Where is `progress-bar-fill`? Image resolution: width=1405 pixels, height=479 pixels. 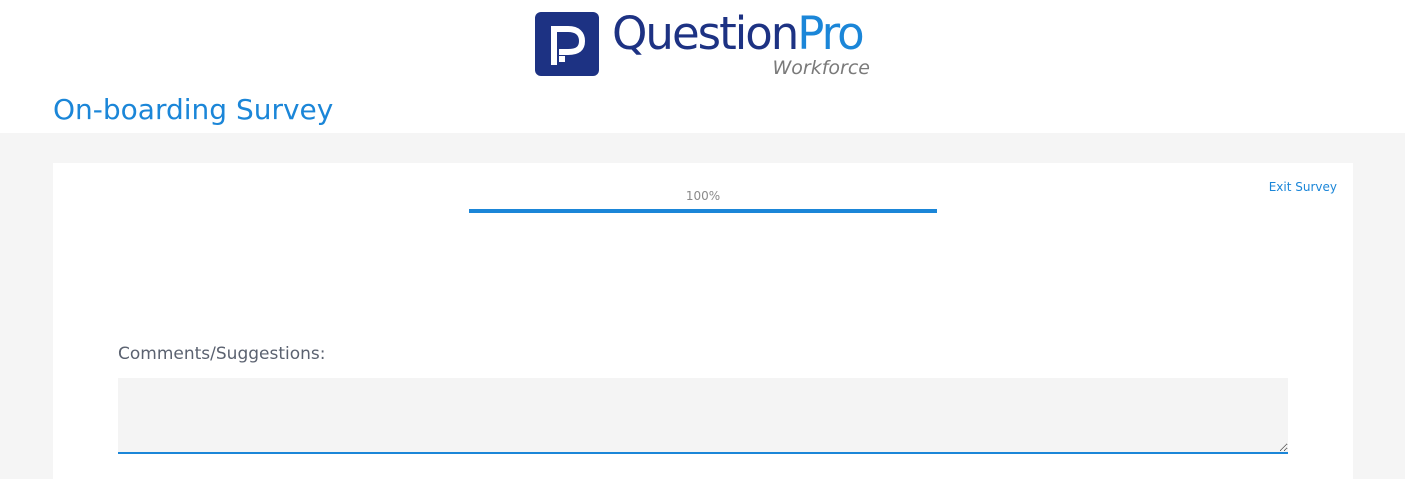
progress-bar-fill is located at coordinates (703, 211).